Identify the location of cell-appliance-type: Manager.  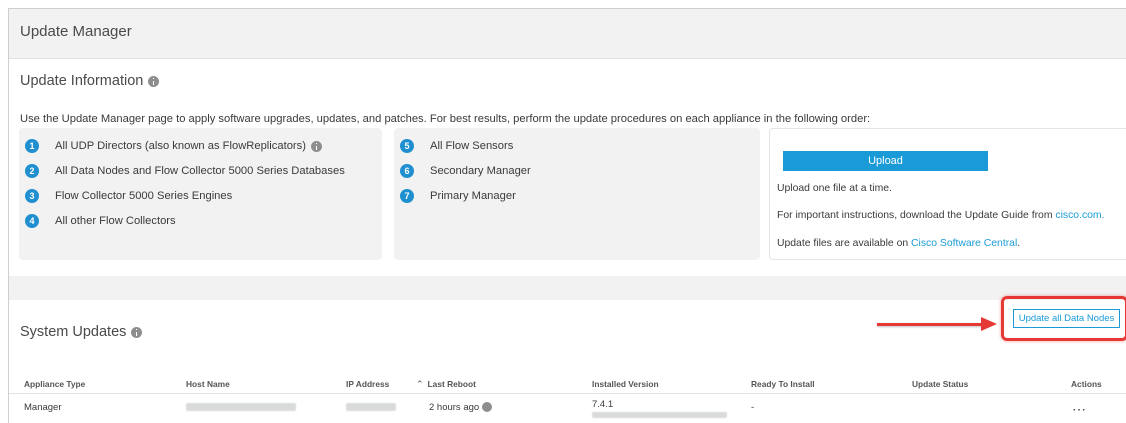
(43, 407).